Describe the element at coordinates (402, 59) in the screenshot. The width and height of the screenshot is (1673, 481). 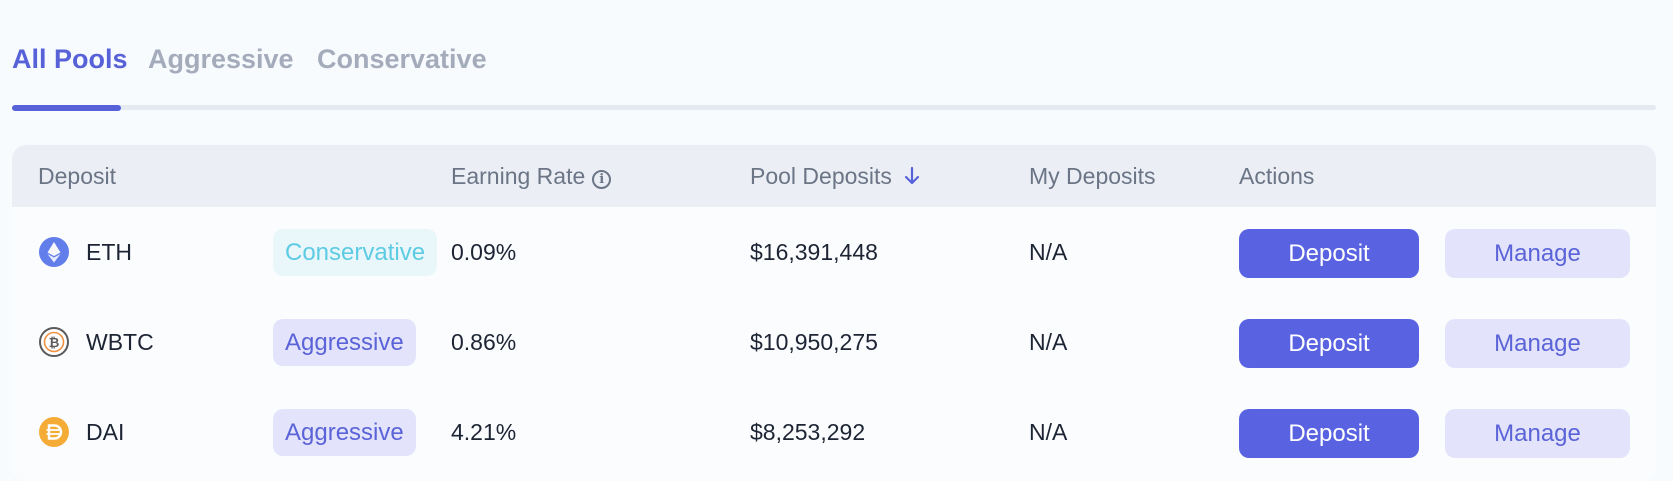
I see `tab-conservative: Conservative` at that location.